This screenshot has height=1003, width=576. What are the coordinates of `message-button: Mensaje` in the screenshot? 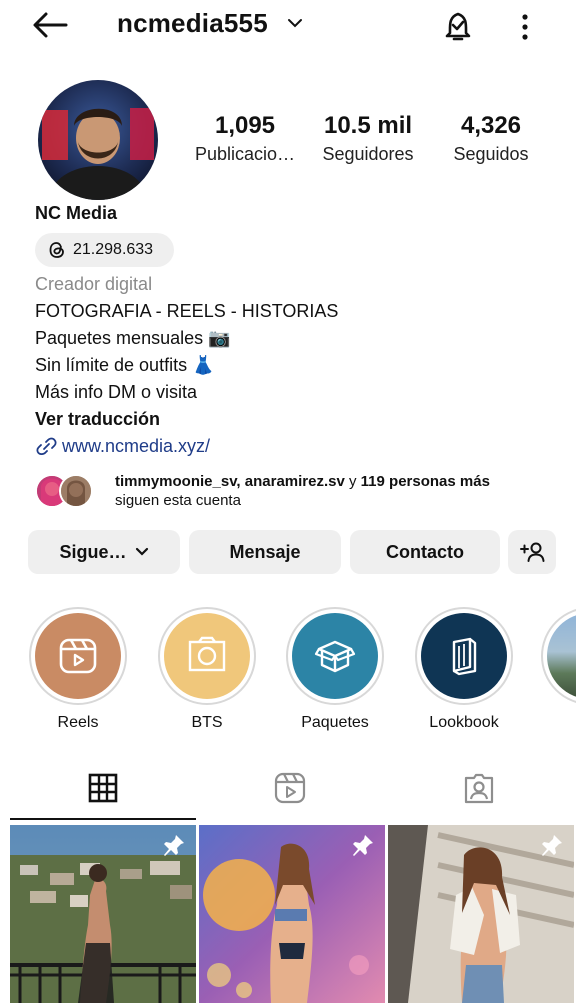 It's located at (265, 552).